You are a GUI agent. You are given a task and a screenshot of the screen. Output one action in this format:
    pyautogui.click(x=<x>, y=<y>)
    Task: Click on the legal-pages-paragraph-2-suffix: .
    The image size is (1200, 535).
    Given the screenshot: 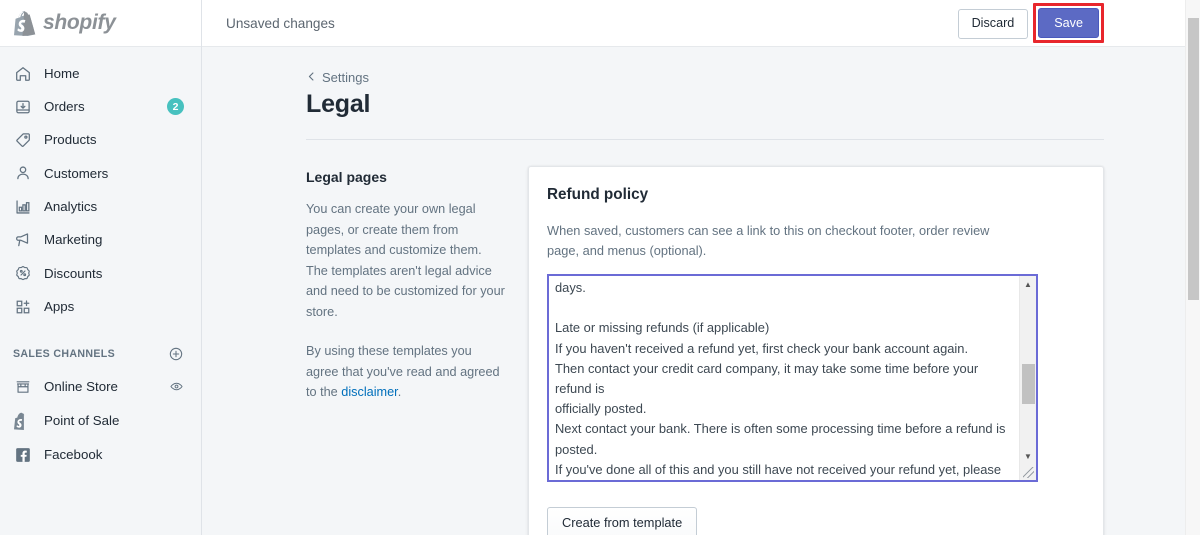 What is the action you would take?
    pyautogui.click(x=399, y=392)
    